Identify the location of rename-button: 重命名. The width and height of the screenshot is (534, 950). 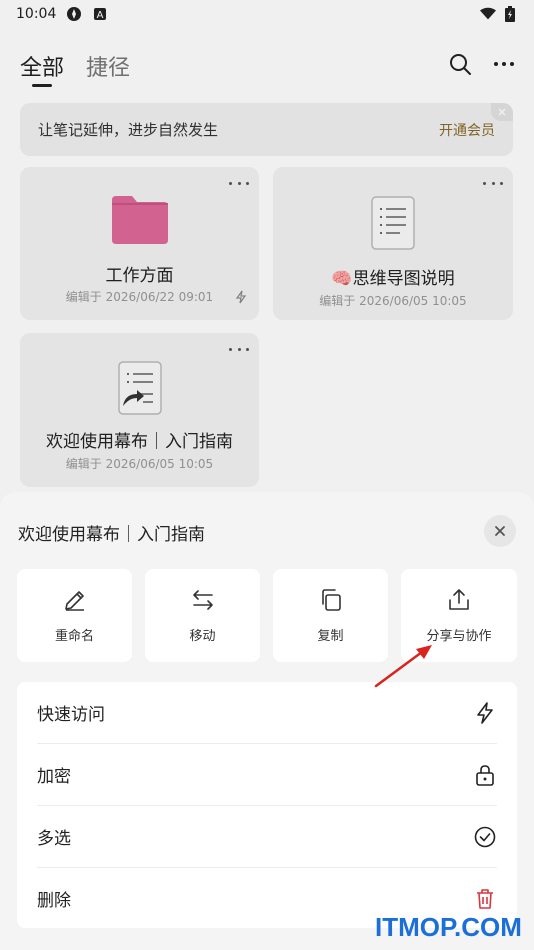
(74, 615).